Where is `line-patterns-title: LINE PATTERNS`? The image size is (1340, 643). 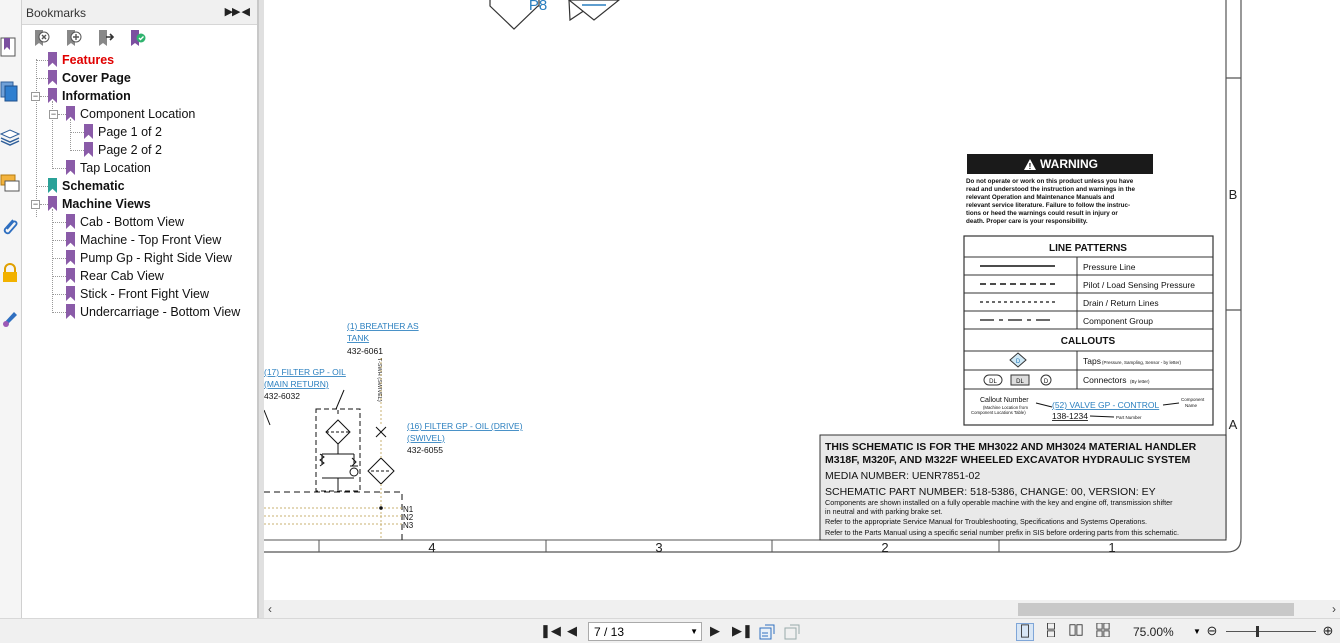 line-patterns-title: LINE PATTERNS is located at coordinates (1088, 248).